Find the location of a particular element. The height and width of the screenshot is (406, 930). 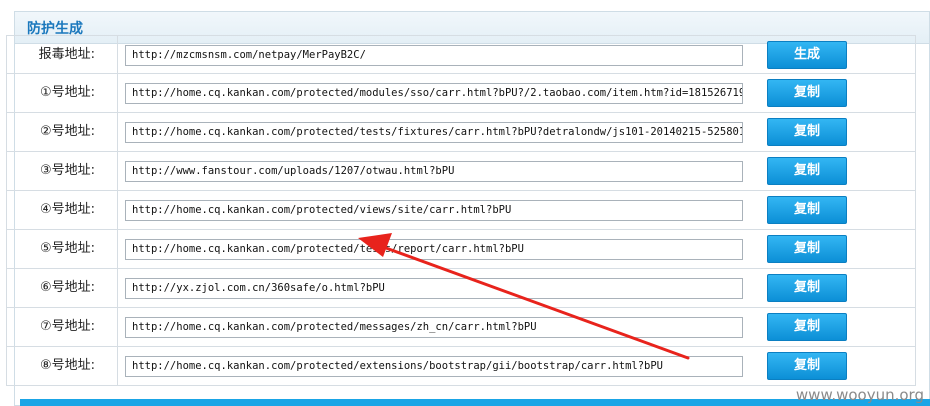

row-label: ③号地址: is located at coordinates (62, 171).